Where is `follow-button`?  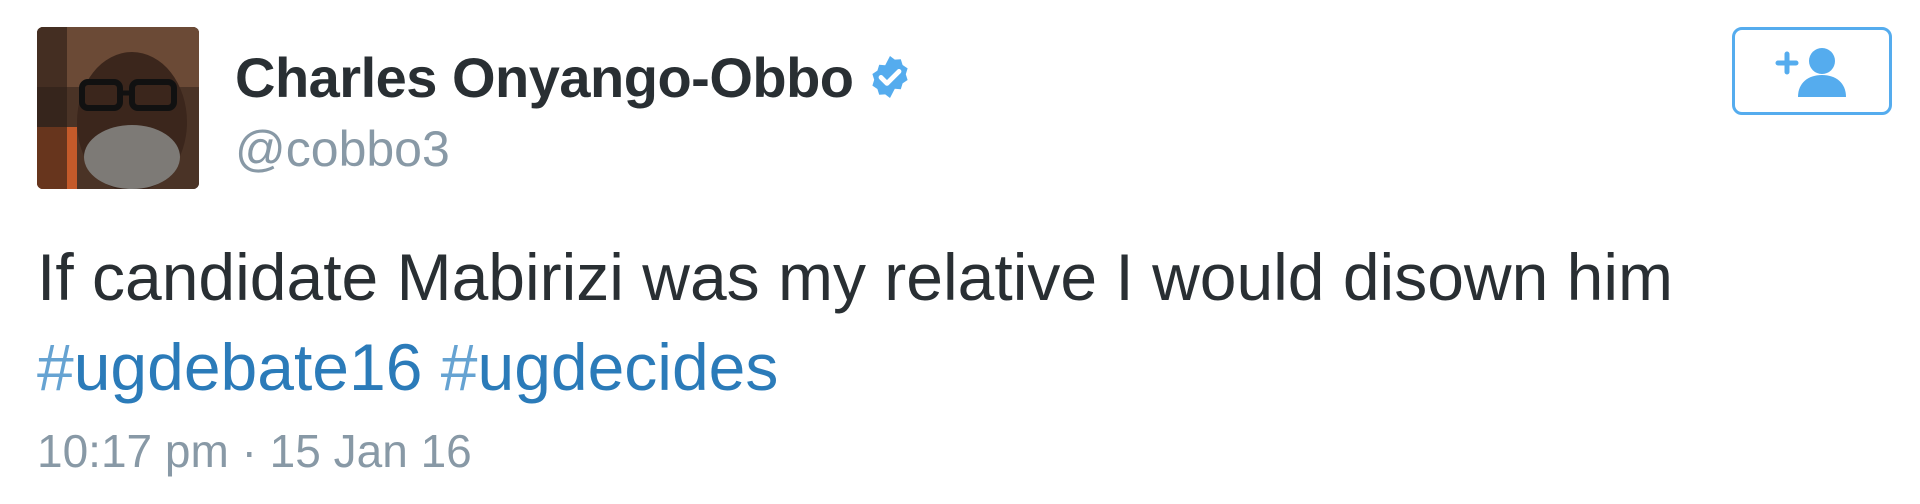 follow-button is located at coordinates (1812, 71).